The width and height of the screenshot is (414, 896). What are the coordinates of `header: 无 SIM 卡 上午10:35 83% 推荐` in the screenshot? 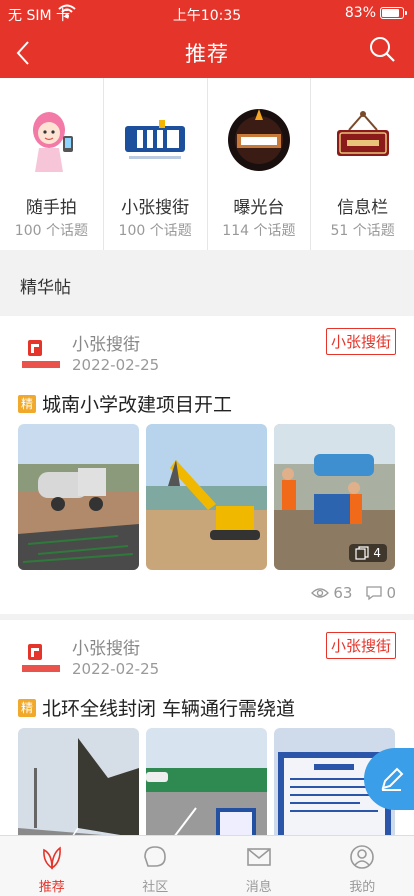 It's located at (207, 39).